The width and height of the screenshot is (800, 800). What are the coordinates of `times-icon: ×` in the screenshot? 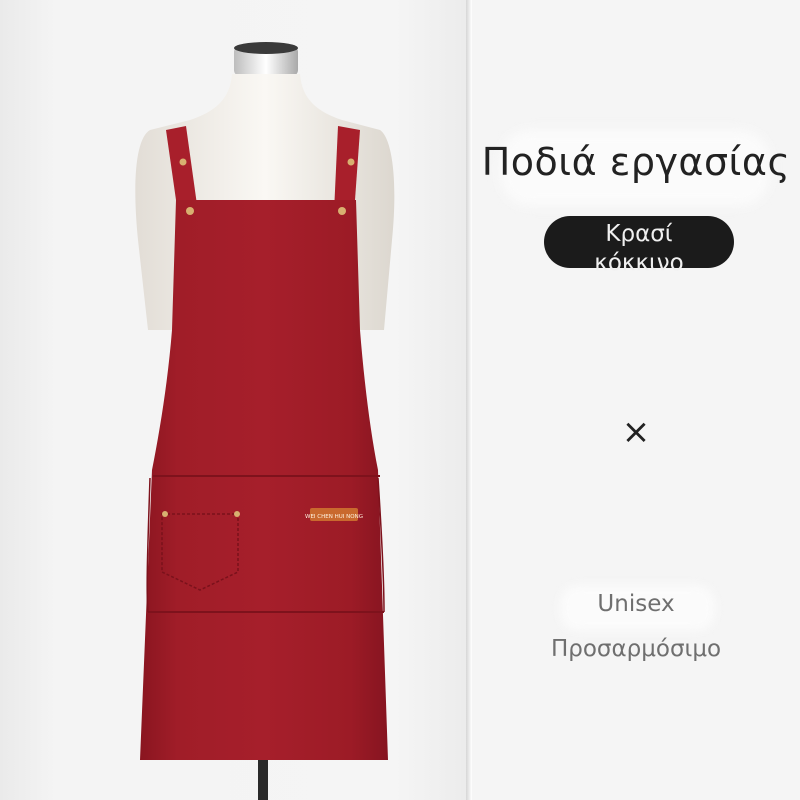 It's located at (636, 432).